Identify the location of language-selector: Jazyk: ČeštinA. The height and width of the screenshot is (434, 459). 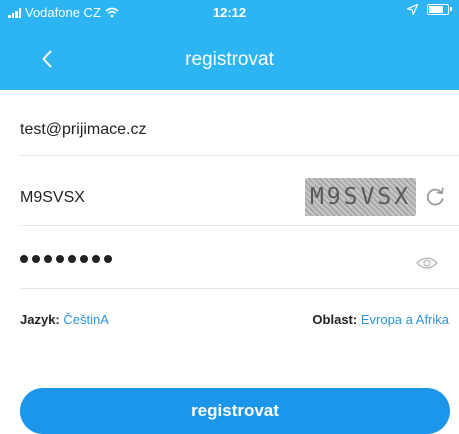
(64, 319).